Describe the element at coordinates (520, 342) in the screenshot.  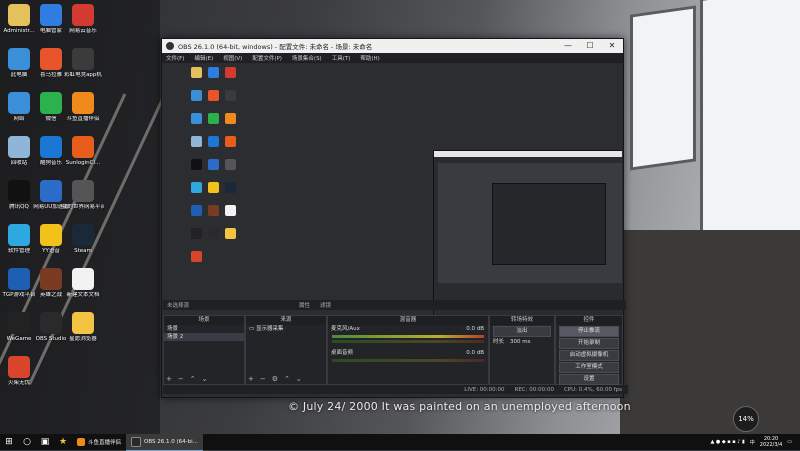
I see `duration-input: 300 ms` at that location.